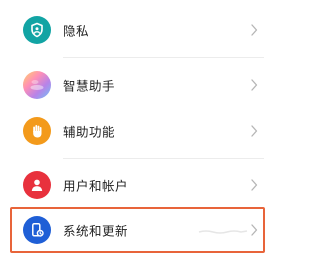 The image size is (320, 265). What do you see at coordinates (37, 30) in the screenshot?
I see `privacy-shield-icon` at bounding box center [37, 30].